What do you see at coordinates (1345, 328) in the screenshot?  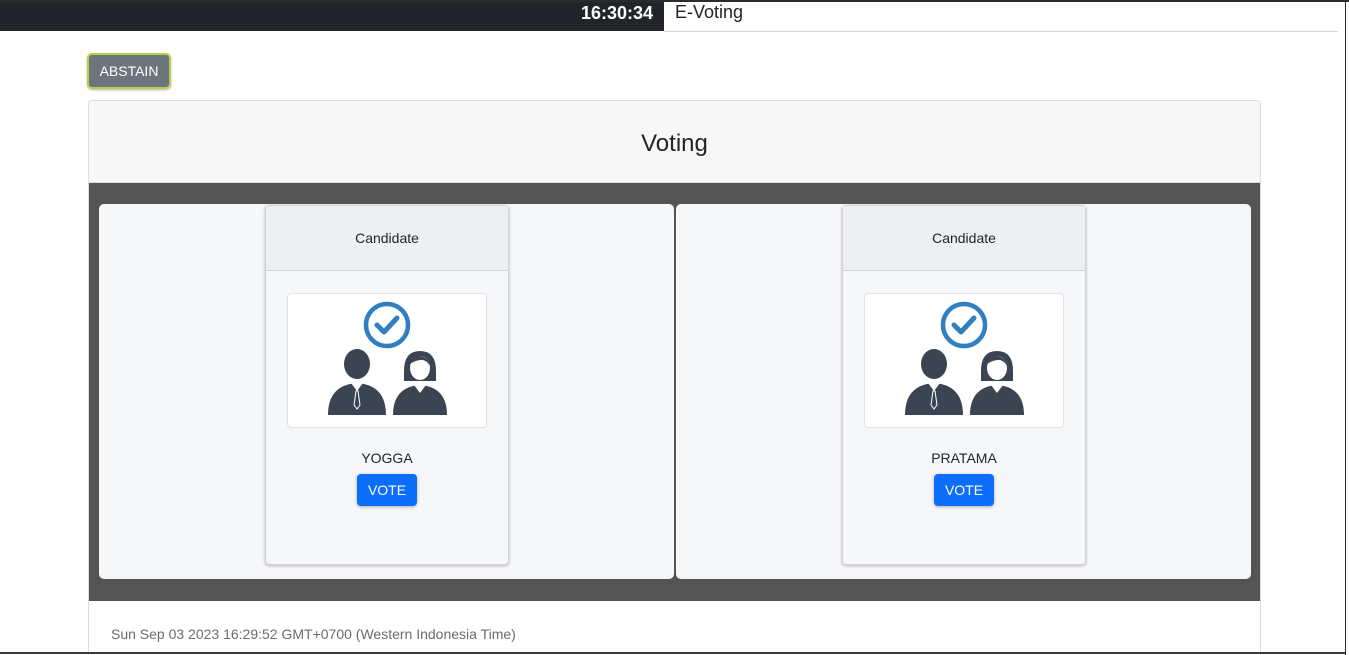 I see `window-edge` at bounding box center [1345, 328].